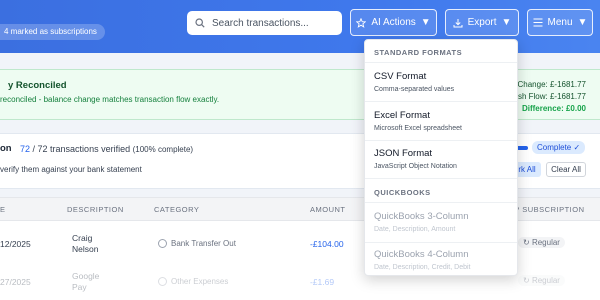 The image size is (600, 300). Describe the element at coordinates (415, 166) in the screenshot. I see `option-subtitle: JavaScript Object Notation` at that location.